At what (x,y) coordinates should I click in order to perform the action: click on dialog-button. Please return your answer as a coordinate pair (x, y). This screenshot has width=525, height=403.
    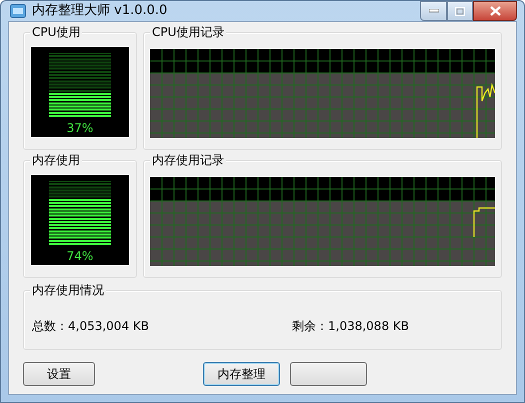
    Looking at the image, I should click on (328, 374).